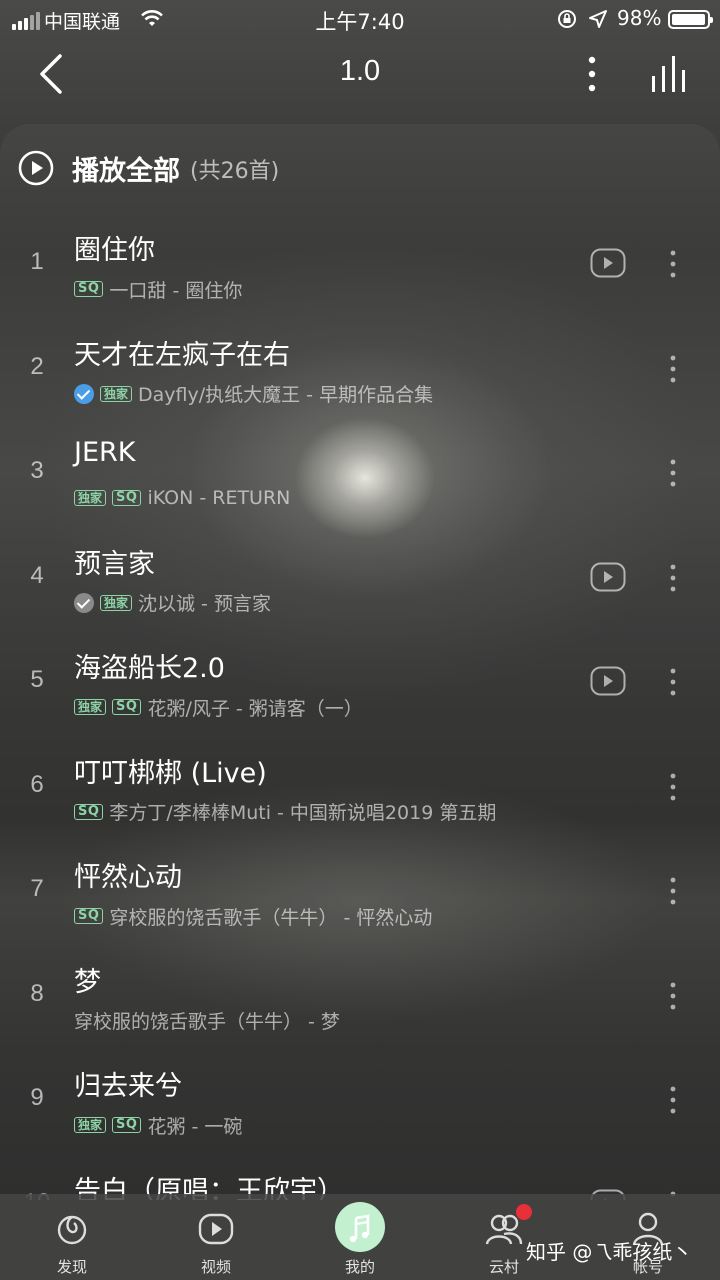 This screenshot has height=1280, width=720. What do you see at coordinates (71, 1267) in the screenshot?
I see `tab-label: 发现` at bounding box center [71, 1267].